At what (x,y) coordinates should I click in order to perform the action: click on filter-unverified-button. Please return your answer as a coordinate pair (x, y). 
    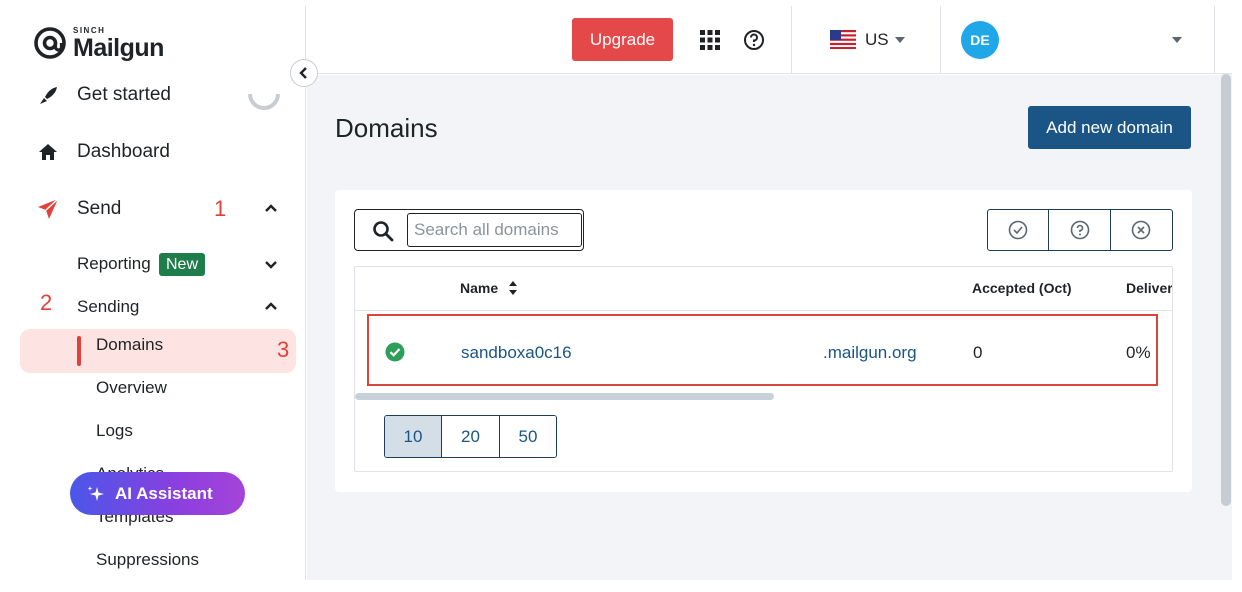
    Looking at the image, I should click on (1080, 230).